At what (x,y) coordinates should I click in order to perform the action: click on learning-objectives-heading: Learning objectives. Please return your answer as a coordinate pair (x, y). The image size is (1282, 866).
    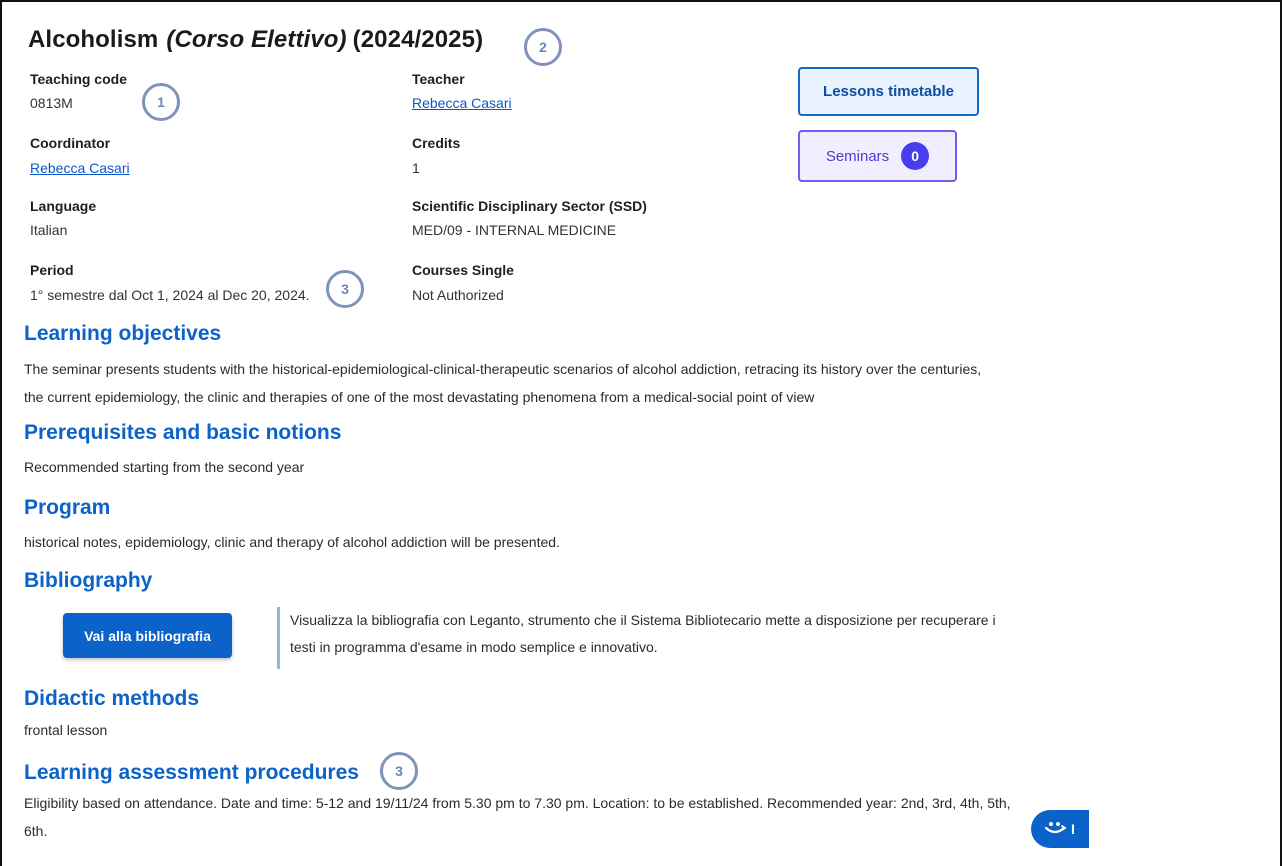
    Looking at the image, I should click on (123, 333).